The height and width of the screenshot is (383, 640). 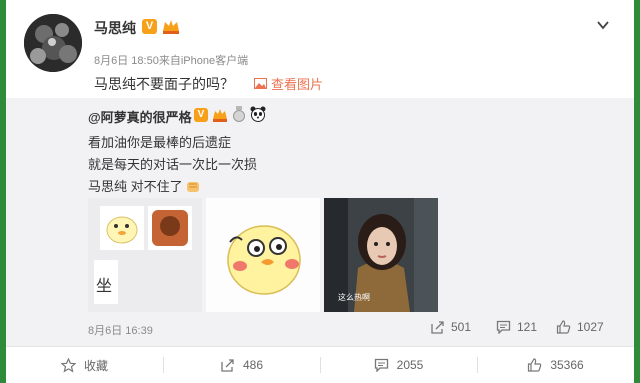 I want to click on view-picture-link: 查看图片, so click(x=288, y=83).